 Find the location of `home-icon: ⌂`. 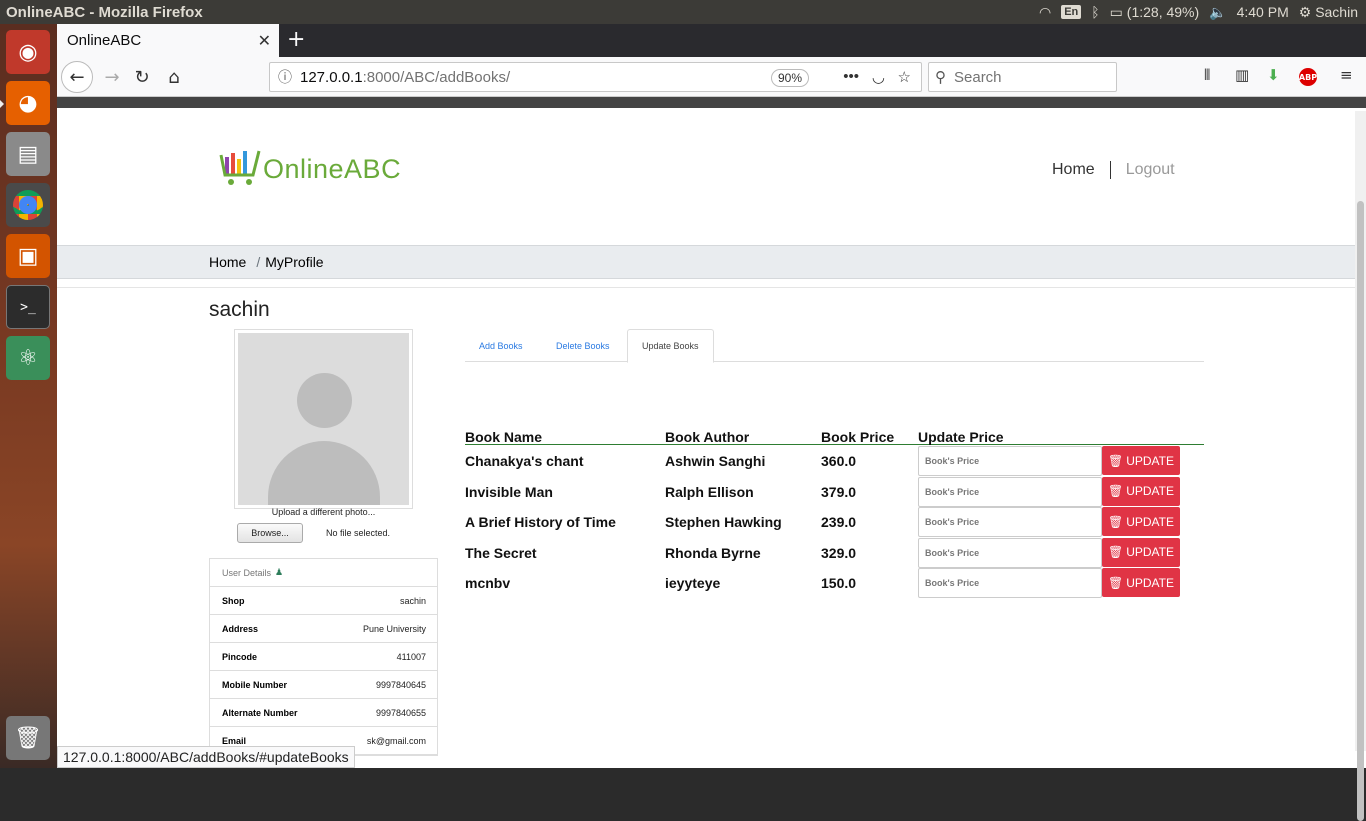

home-icon: ⌂ is located at coordinates (174, 77).